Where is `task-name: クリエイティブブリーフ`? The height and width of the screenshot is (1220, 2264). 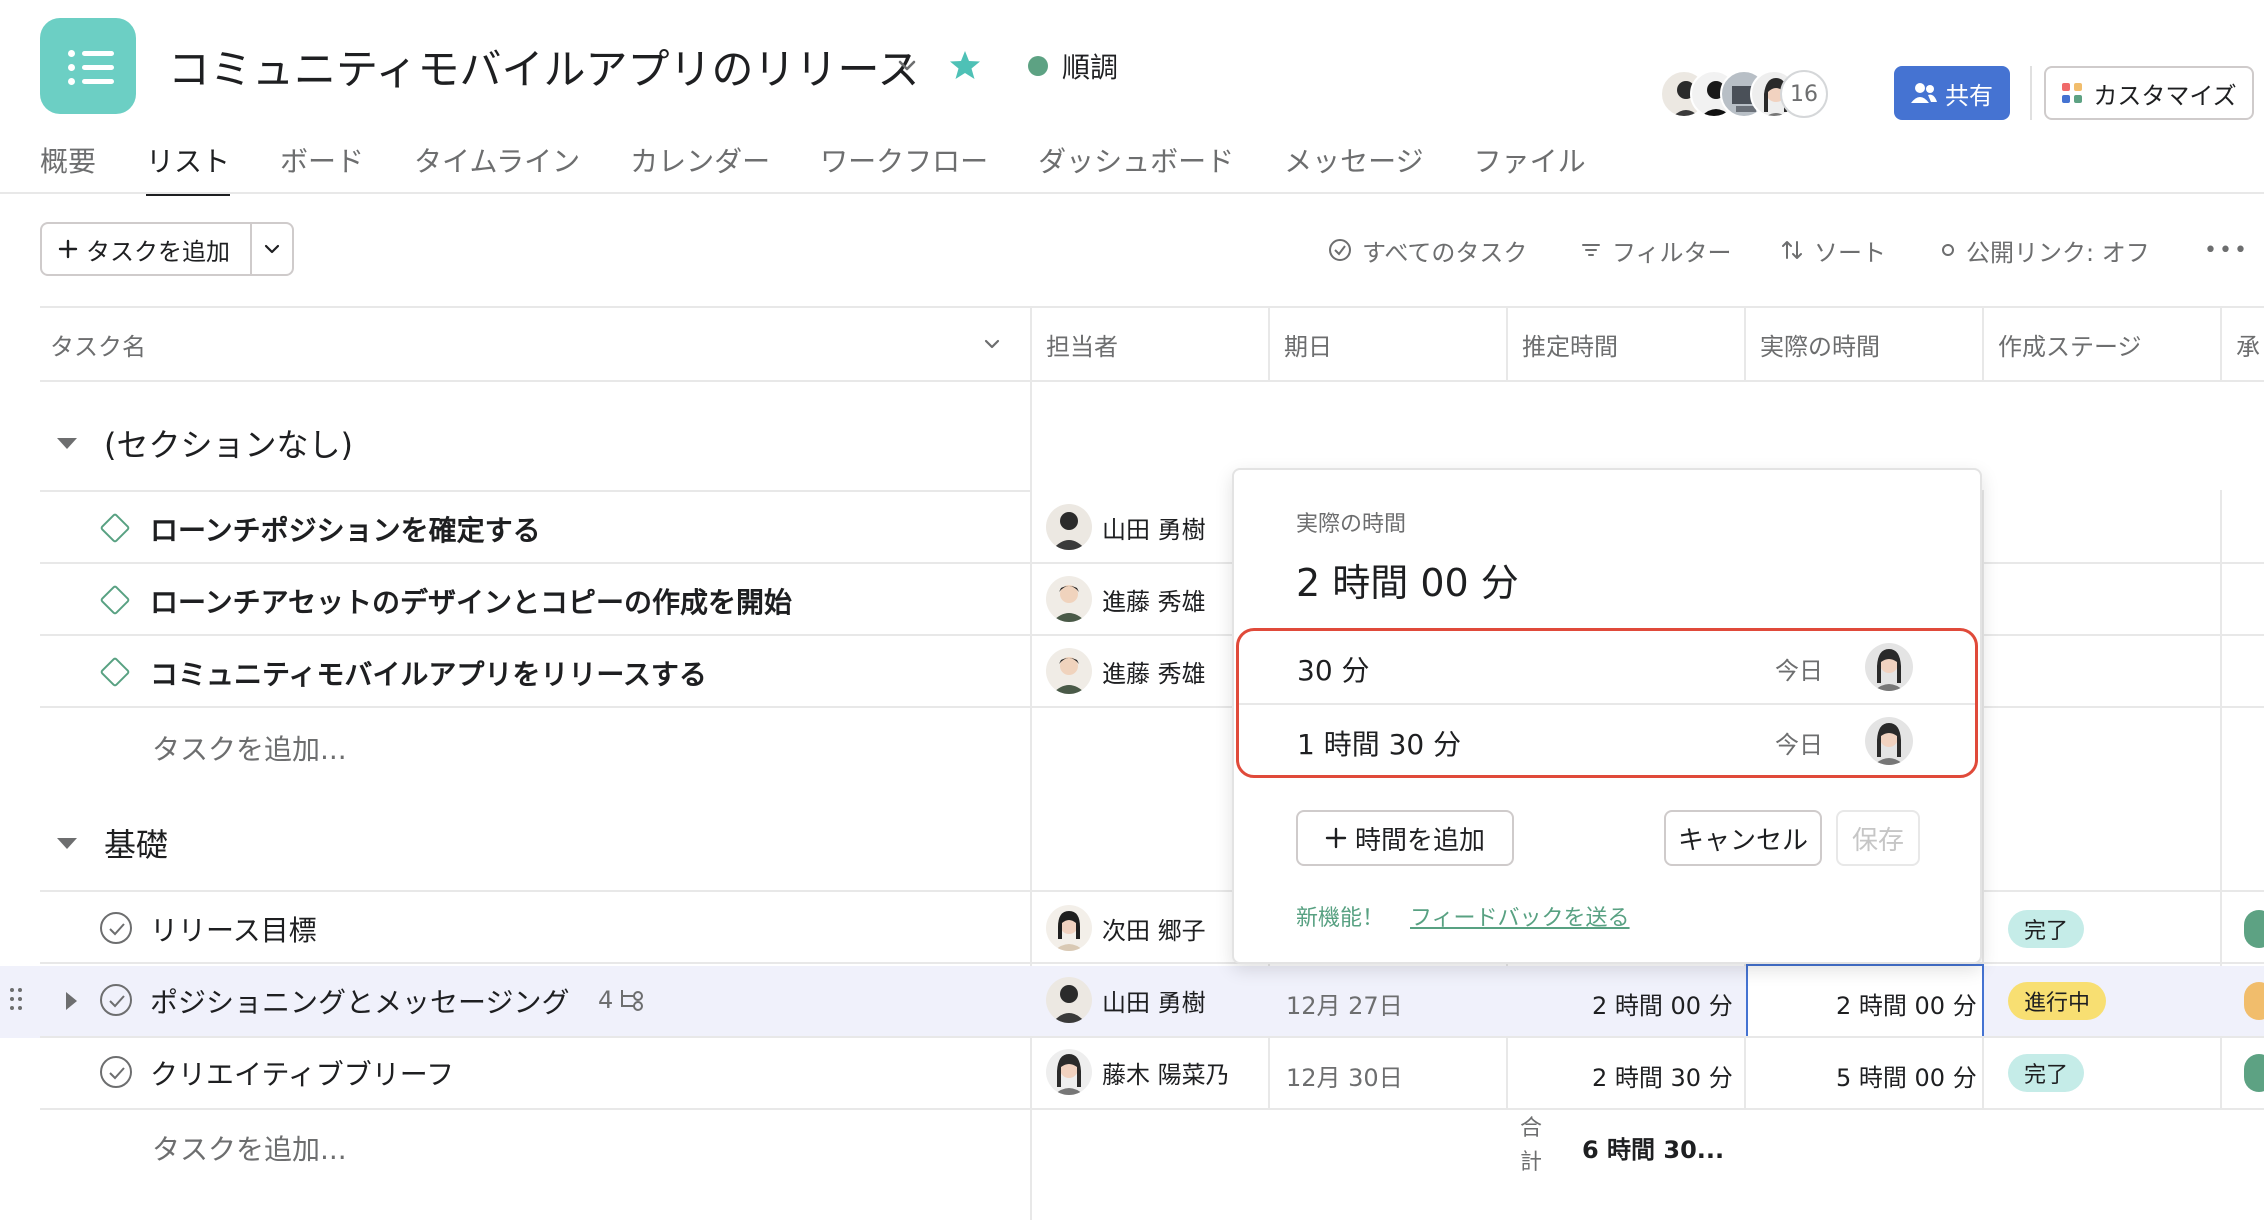
task-name: クリエイティブブリーフ is located at coordinates (302, 1073).